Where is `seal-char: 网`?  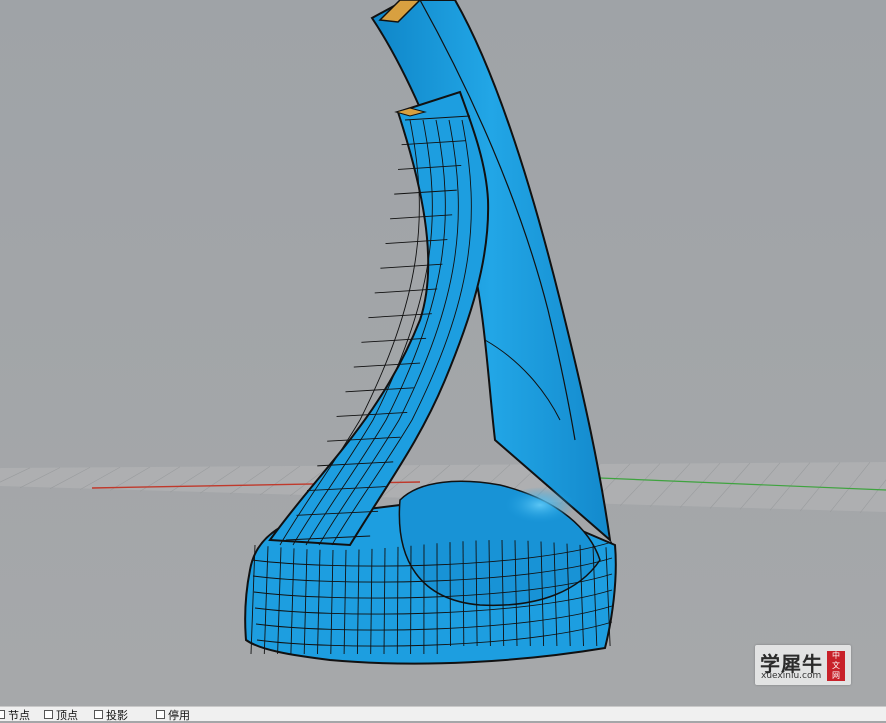 seal-char: 网 is located at coordinates (836, 676).